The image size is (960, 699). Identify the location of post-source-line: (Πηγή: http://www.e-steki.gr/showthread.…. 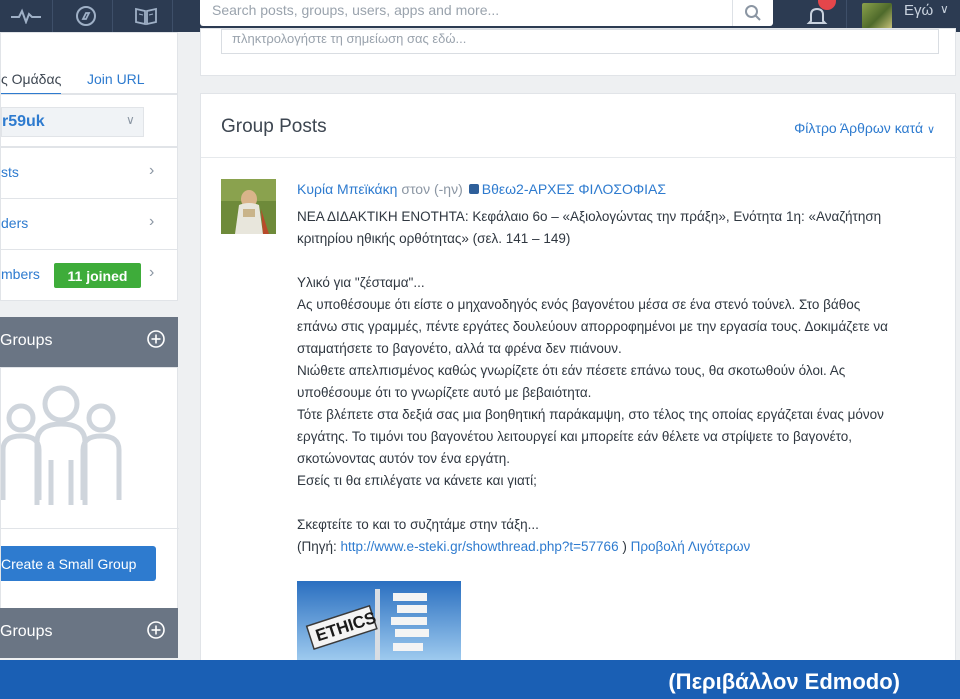
(523, 546).